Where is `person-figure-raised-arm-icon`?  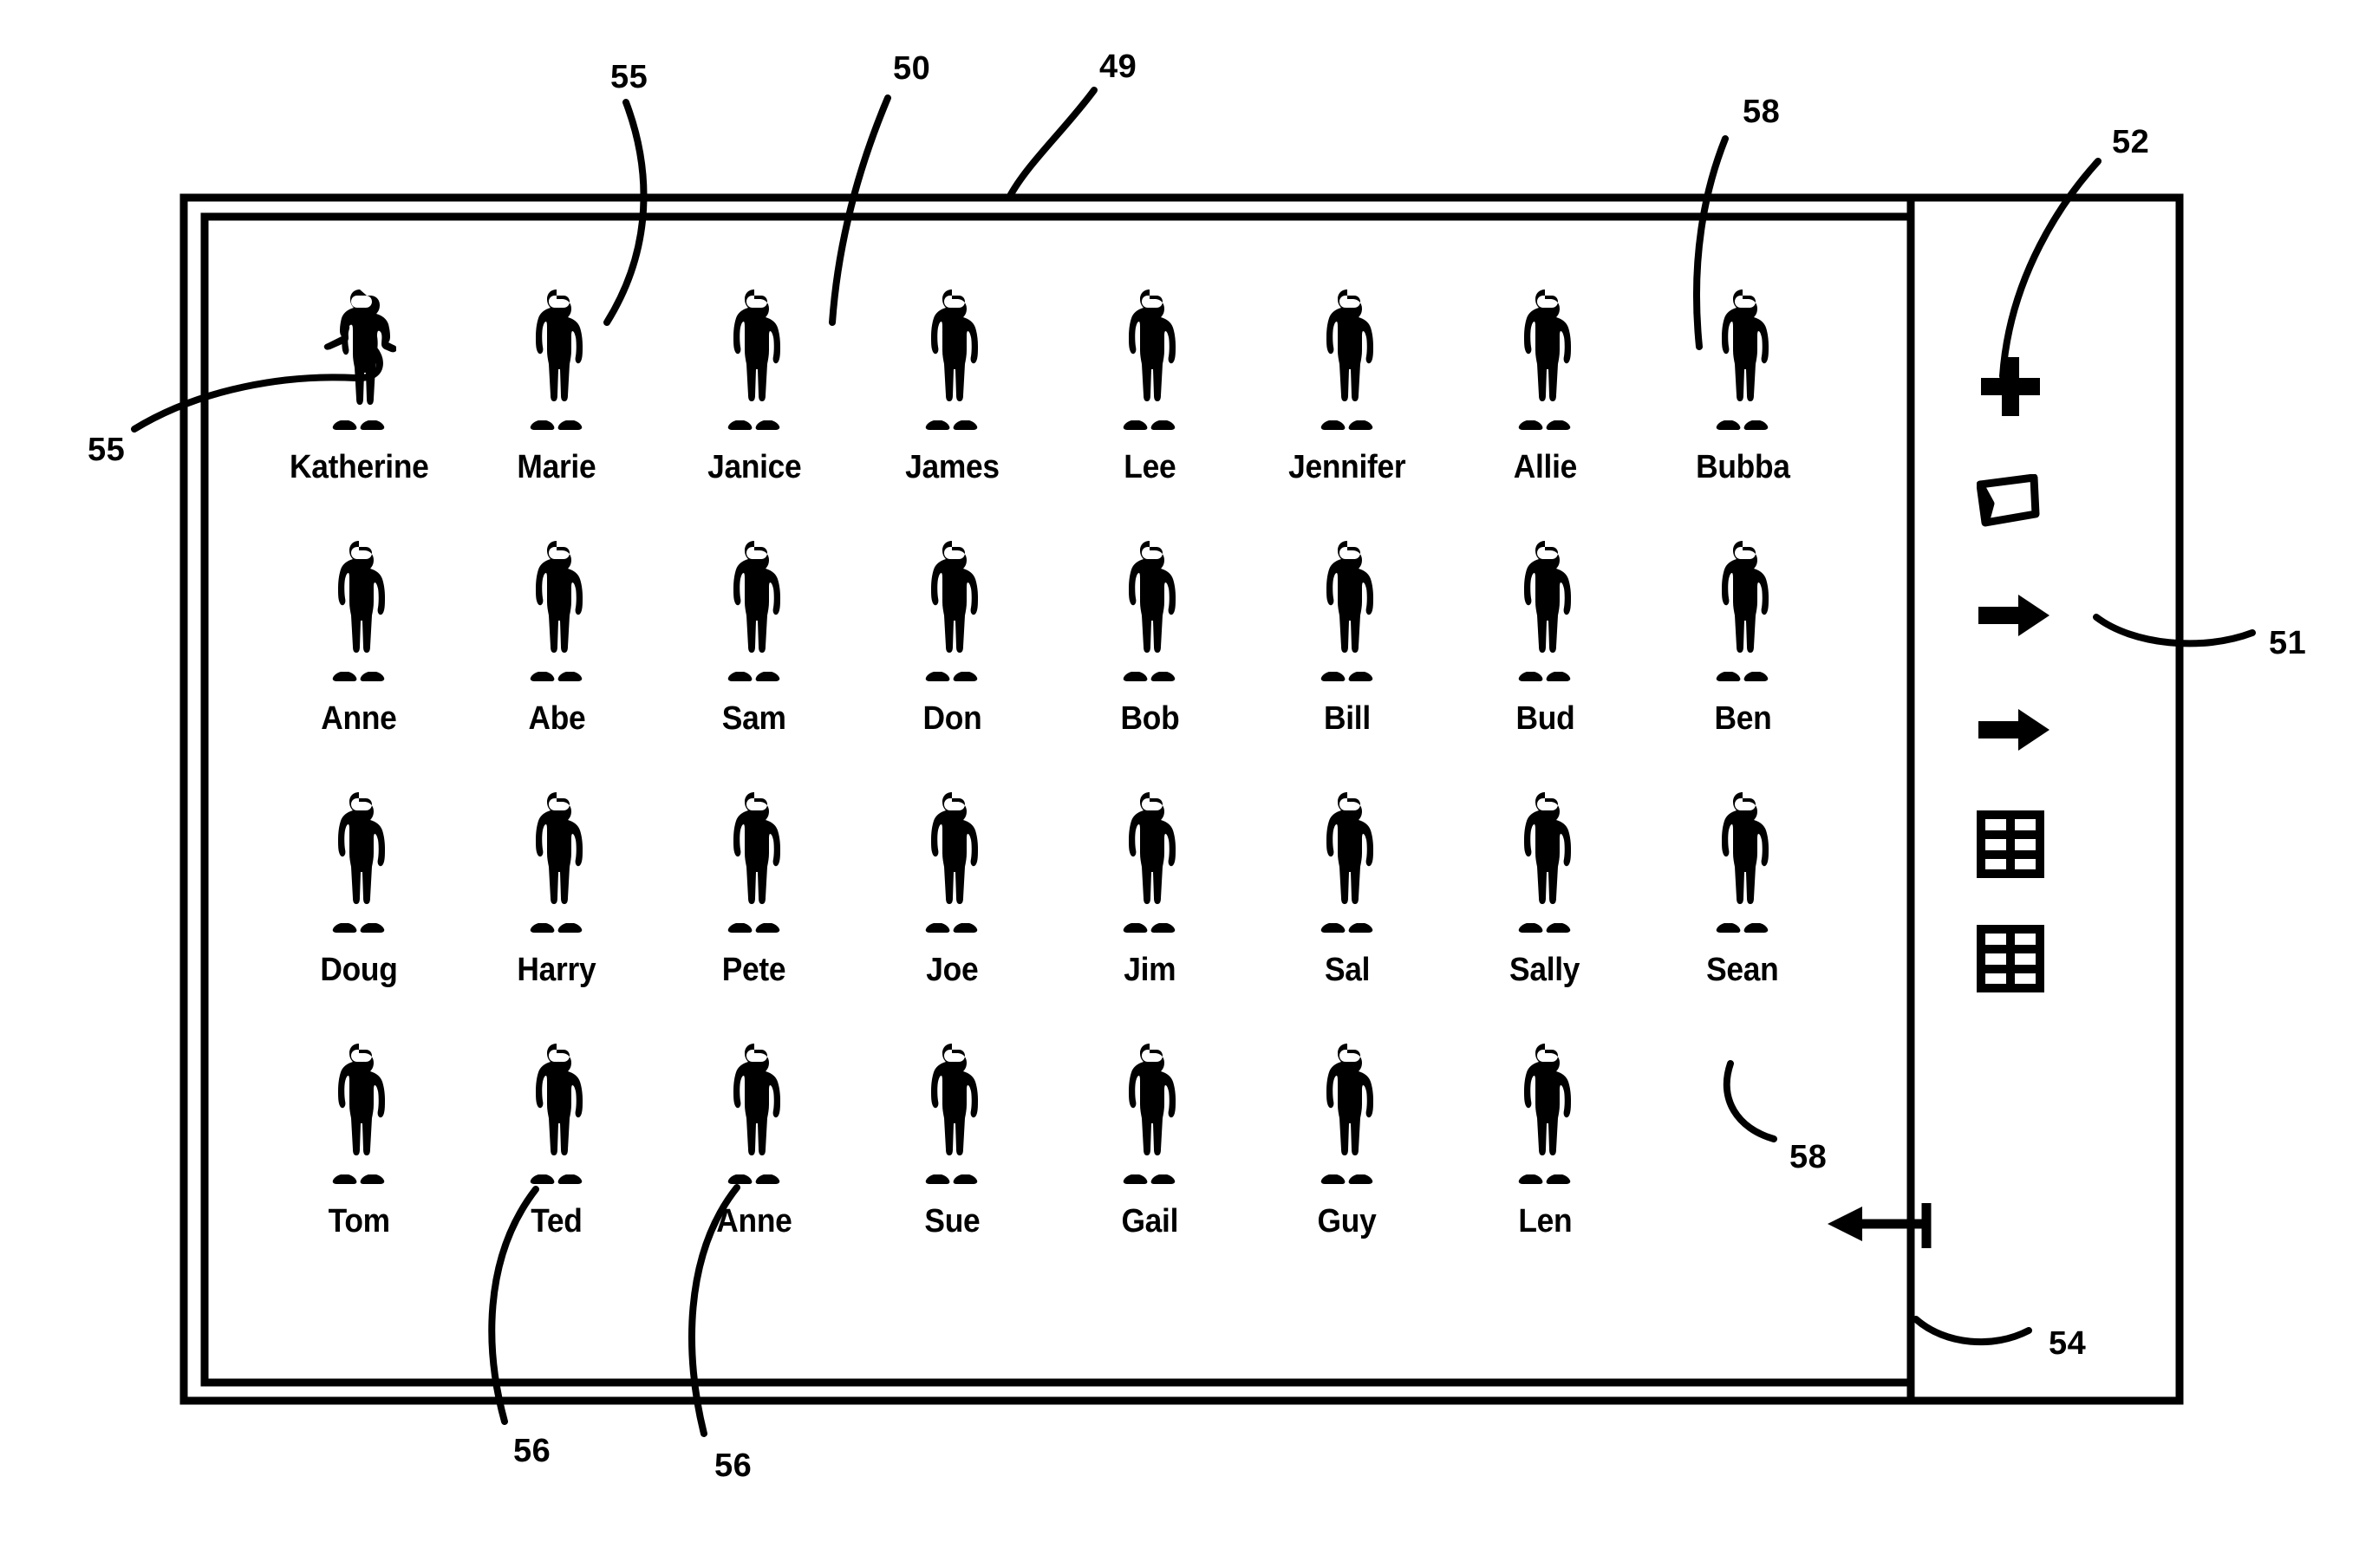 person-figure-raised-arm-icon is located at coordinates (359, 360).